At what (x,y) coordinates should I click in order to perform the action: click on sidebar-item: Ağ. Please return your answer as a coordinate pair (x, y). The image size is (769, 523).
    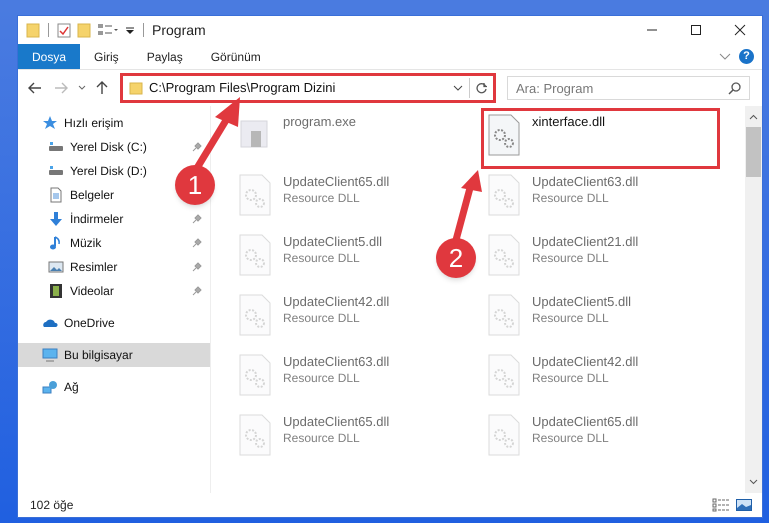
    Looking at the image, I should click on (52, 387).